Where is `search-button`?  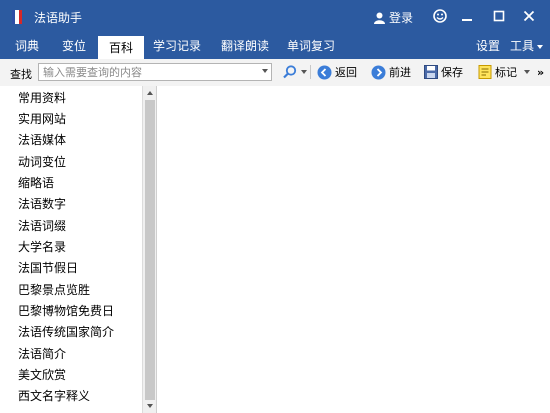
search-button is located at coordinates (294, 72).